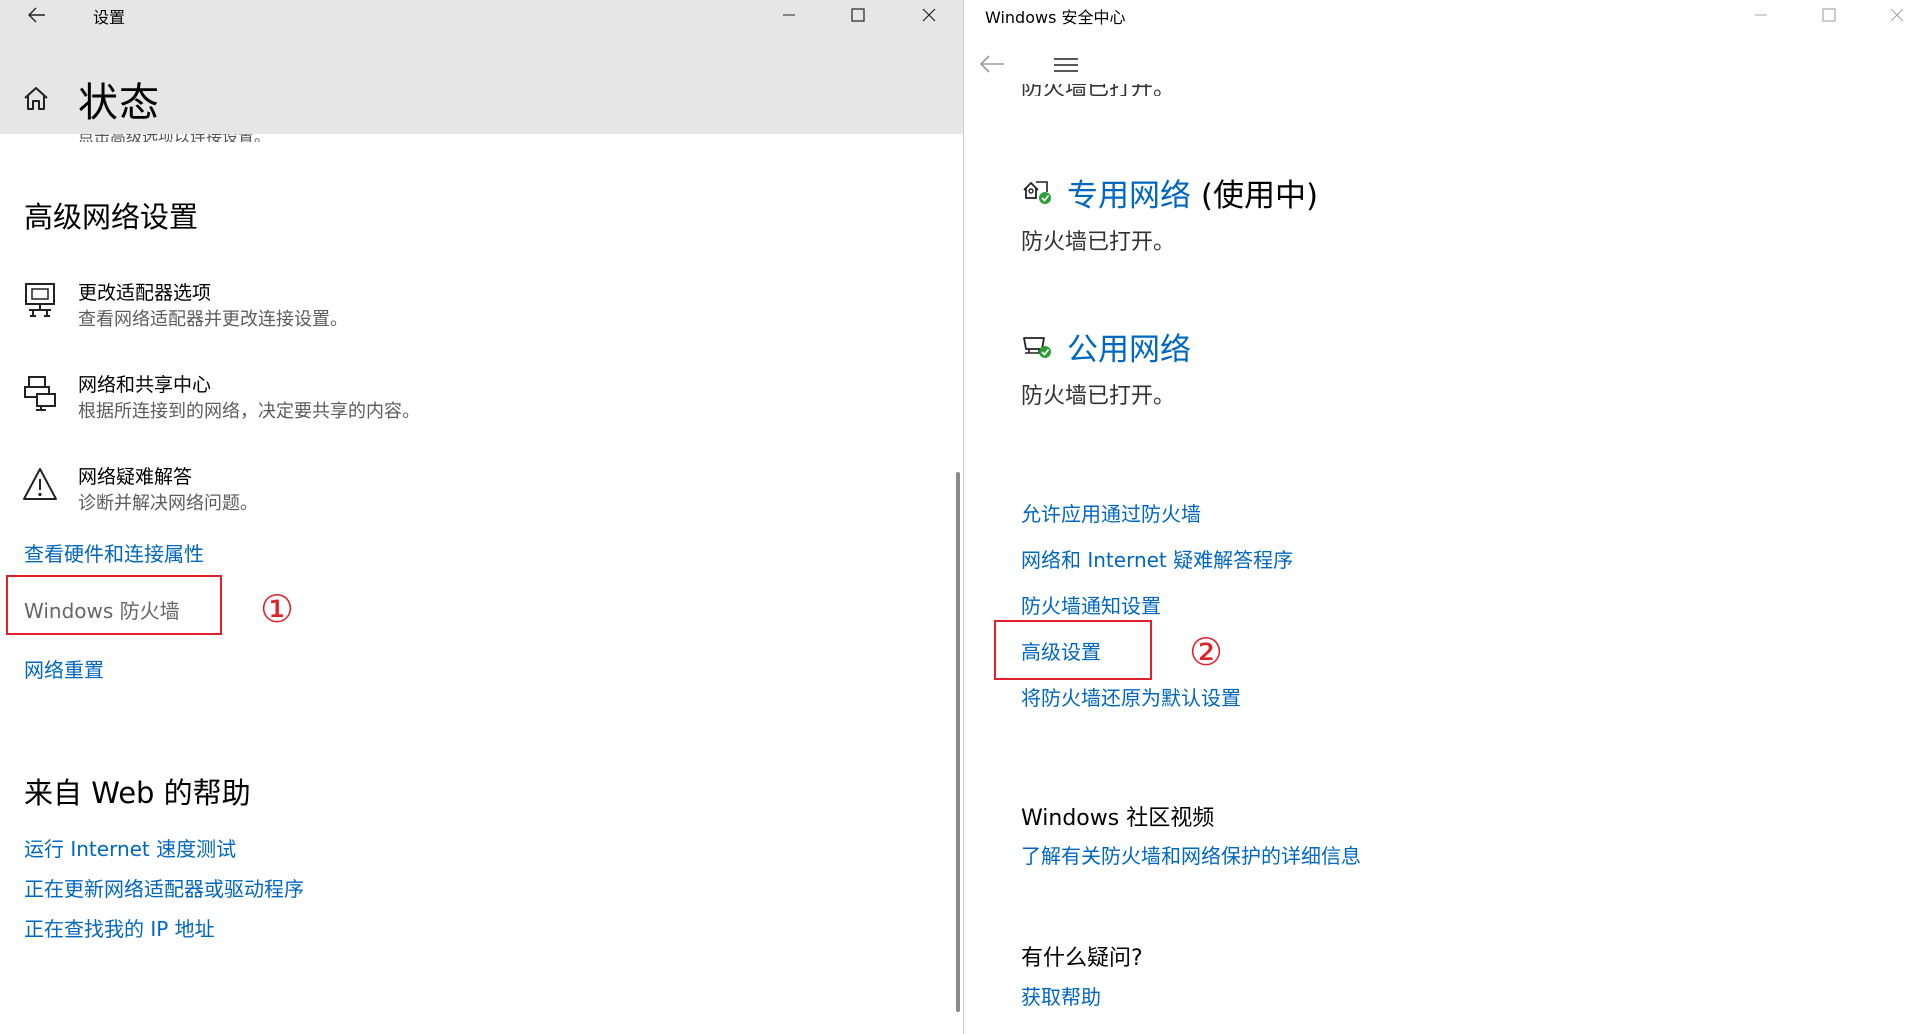 This screenshot has width=1920, height=1034. I want to click on private-network-icon, so click(1037, 192).